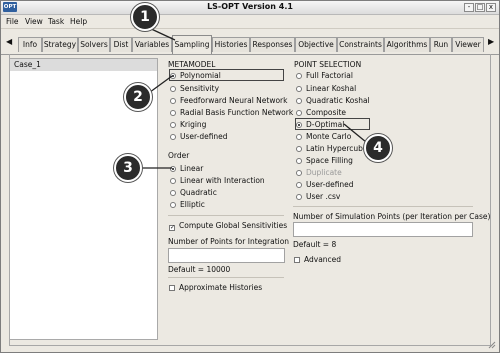 Image resolution: width=500 pixels, height=353 pixels. Describe the element at coordinates (315, 244) in the screenshot. I see `simulation-default-text: Default = 8` at that location.